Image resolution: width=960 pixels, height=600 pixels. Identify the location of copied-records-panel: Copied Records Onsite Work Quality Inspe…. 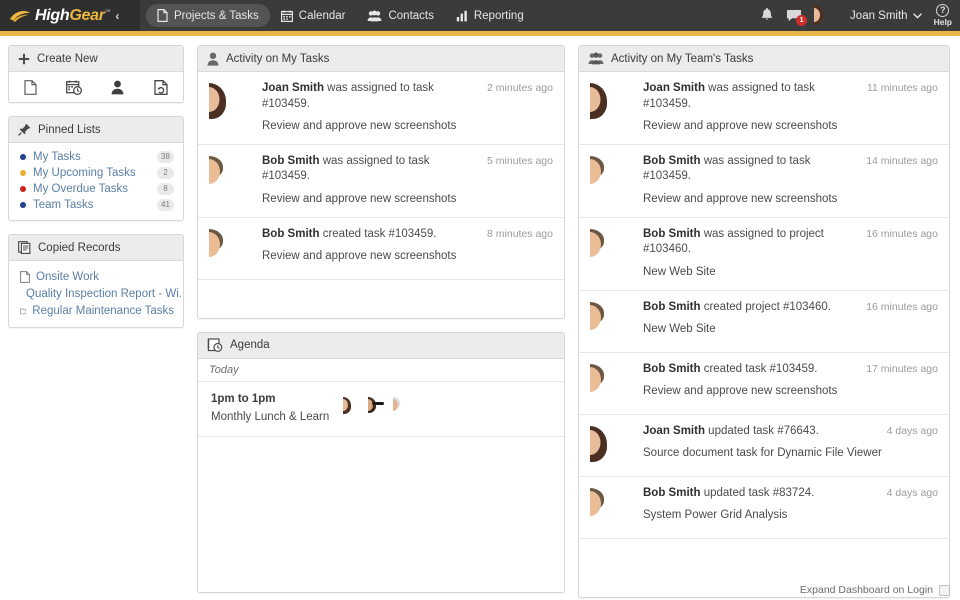
(96, 281).